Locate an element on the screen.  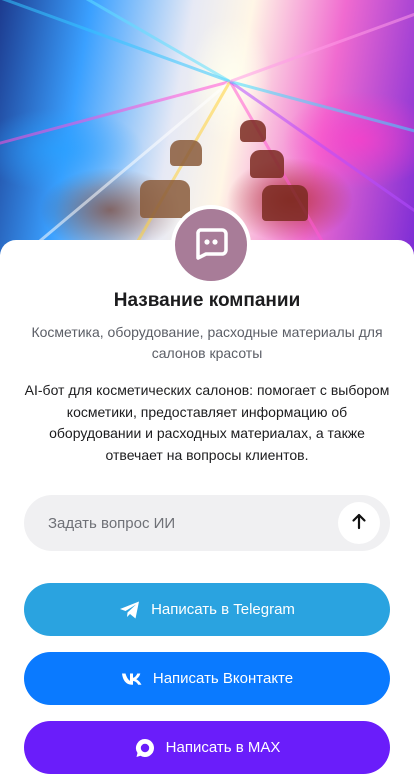
max-button-label: Написать в MAX is located at coordinates (223, 747).